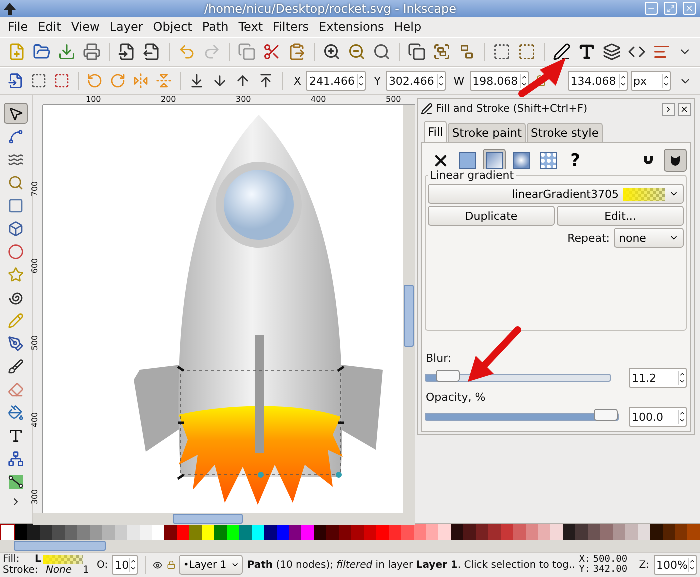 The image size is (700, 577). I want to click on panel-tab: Stroke style, so click(565, 132).